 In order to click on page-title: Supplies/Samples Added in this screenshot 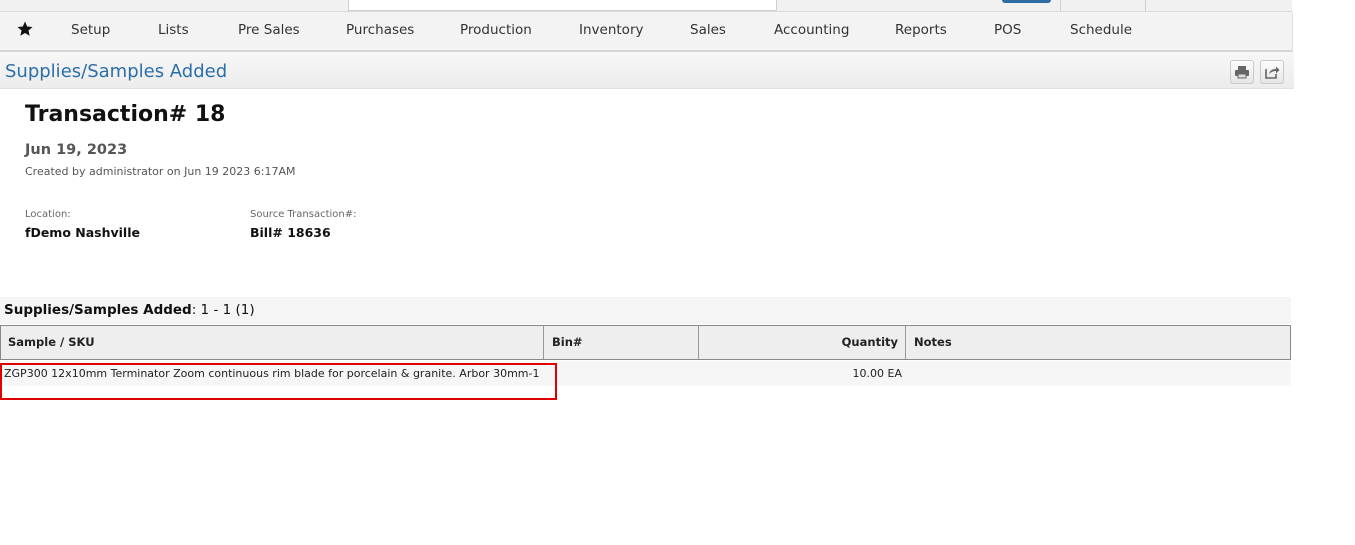, I will do `click(116, 71)`.